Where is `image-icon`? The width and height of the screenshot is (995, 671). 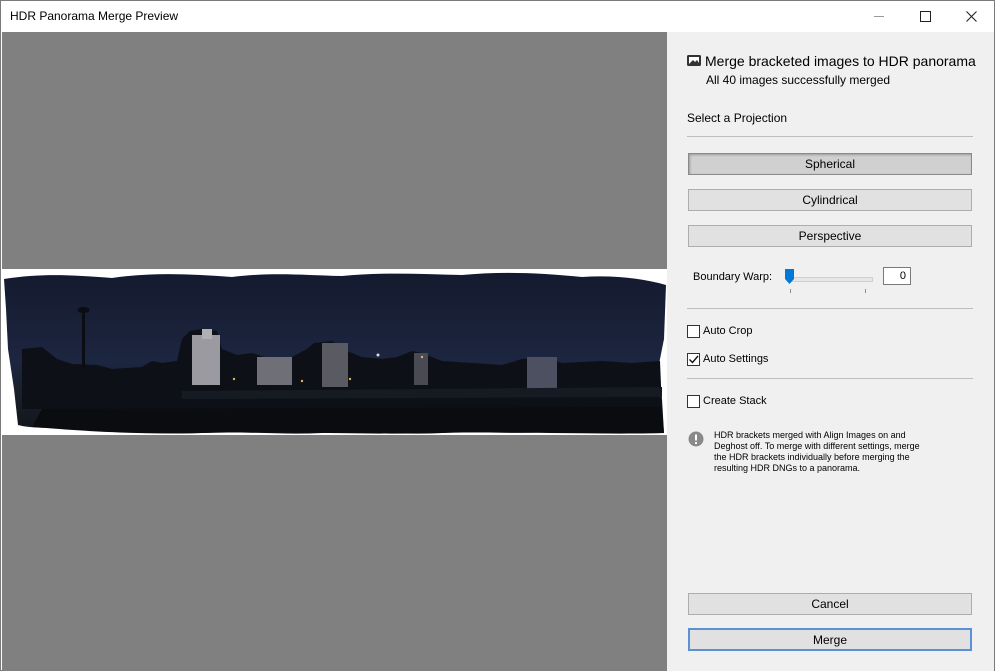 image-icon is located at coordinates (694, 60).